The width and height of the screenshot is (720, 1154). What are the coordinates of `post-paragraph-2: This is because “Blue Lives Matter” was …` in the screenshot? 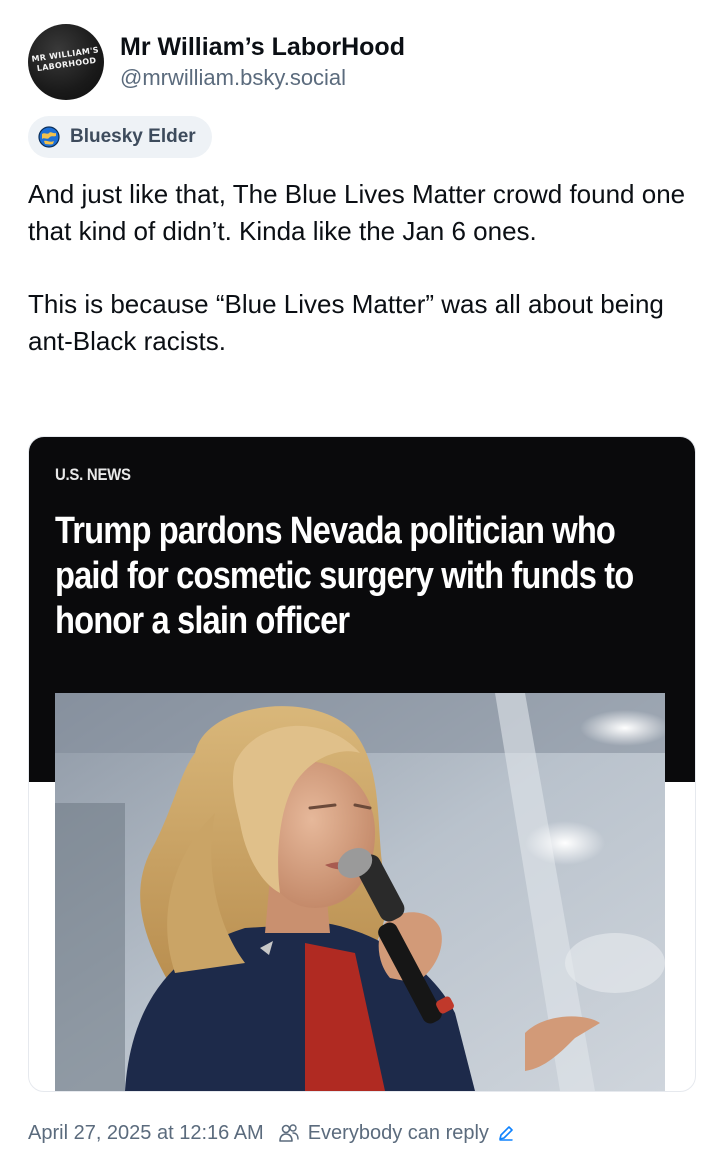 It's located at (346, 322).